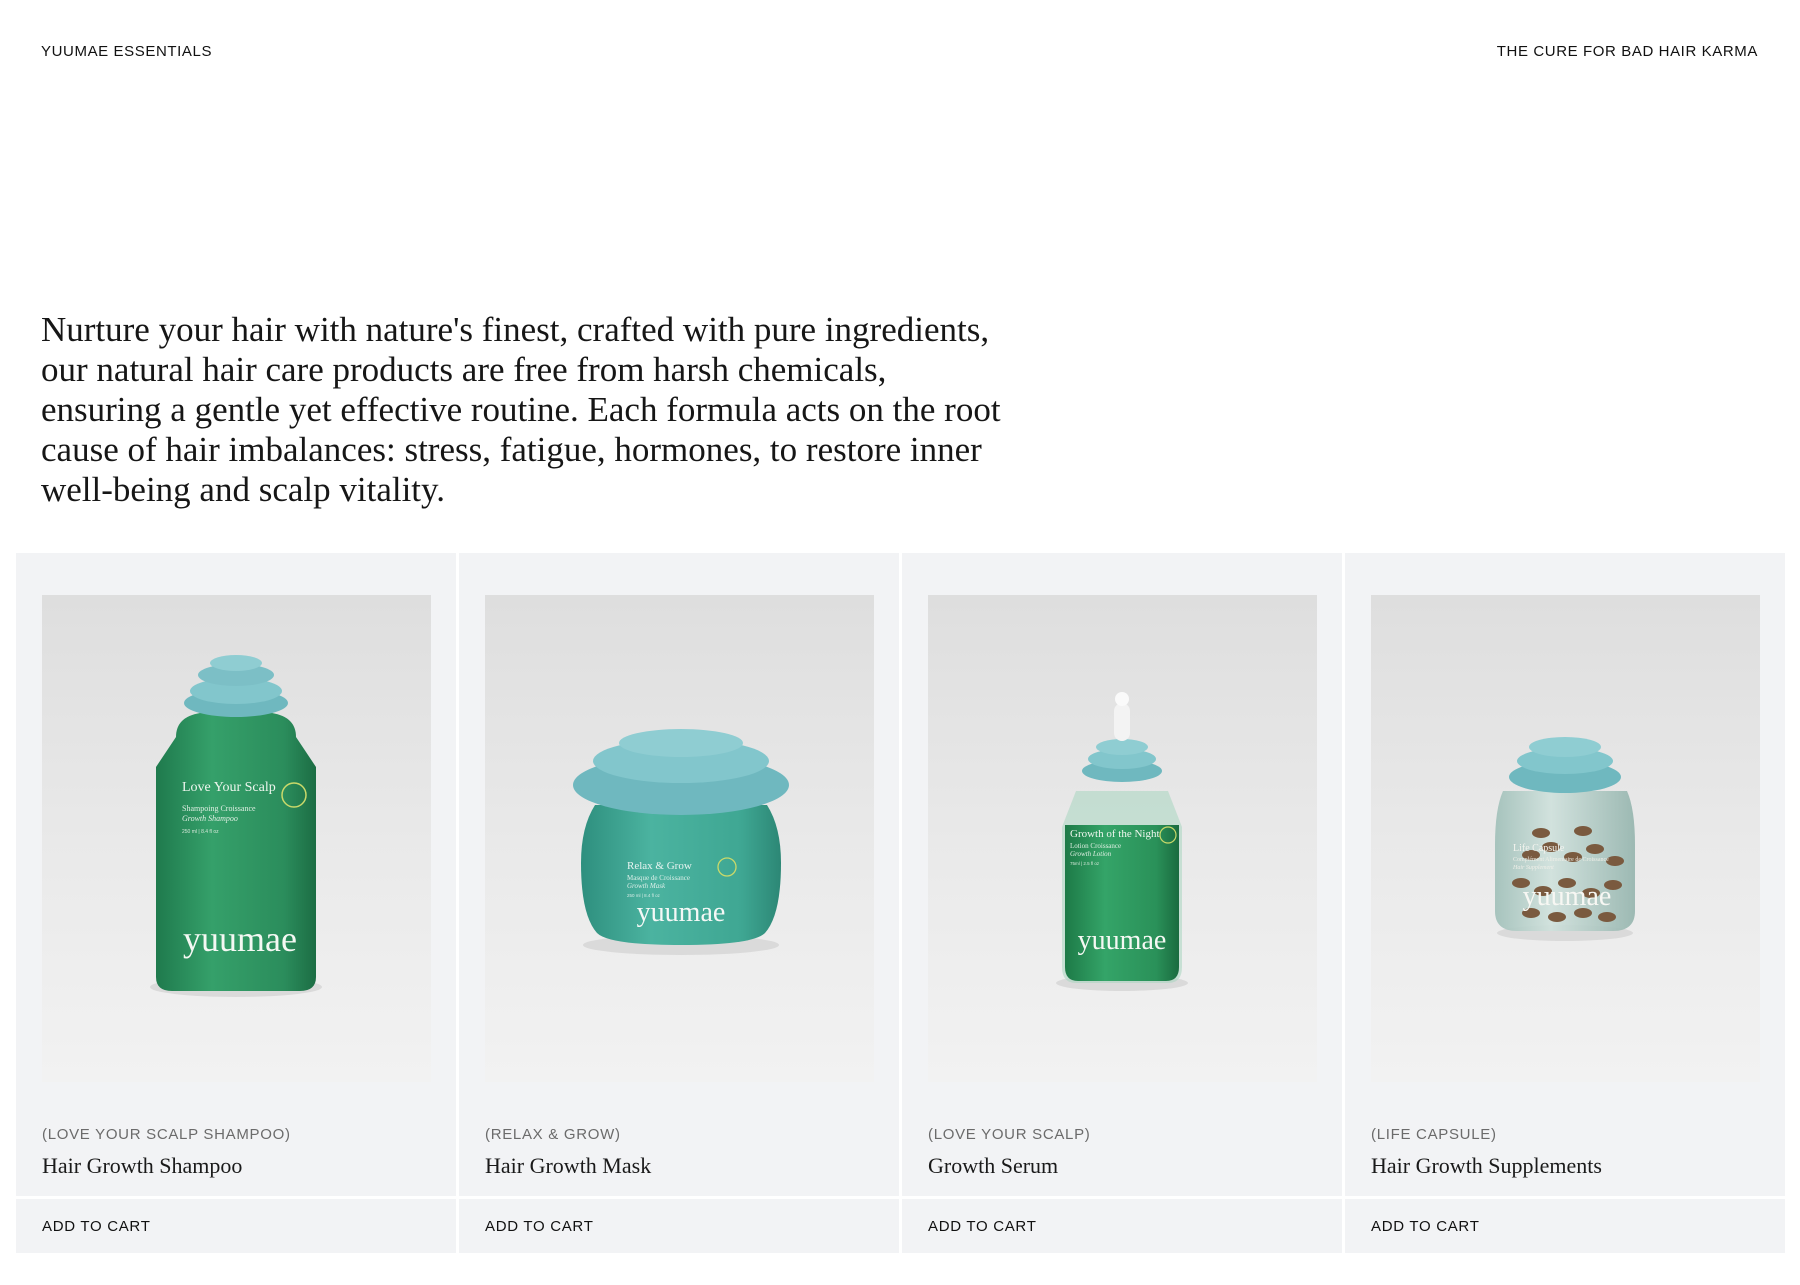 The height and width of the screenshot is (1285, 1800). I want to click on label-sub2: Growth Shampoo, so click(210, 818).